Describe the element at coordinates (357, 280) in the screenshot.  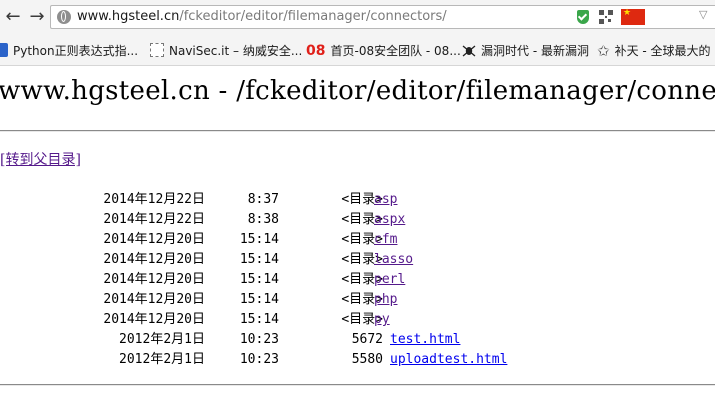
I see `directory-row: 2014年12月20日 15:14 <目录> perl` at that location.